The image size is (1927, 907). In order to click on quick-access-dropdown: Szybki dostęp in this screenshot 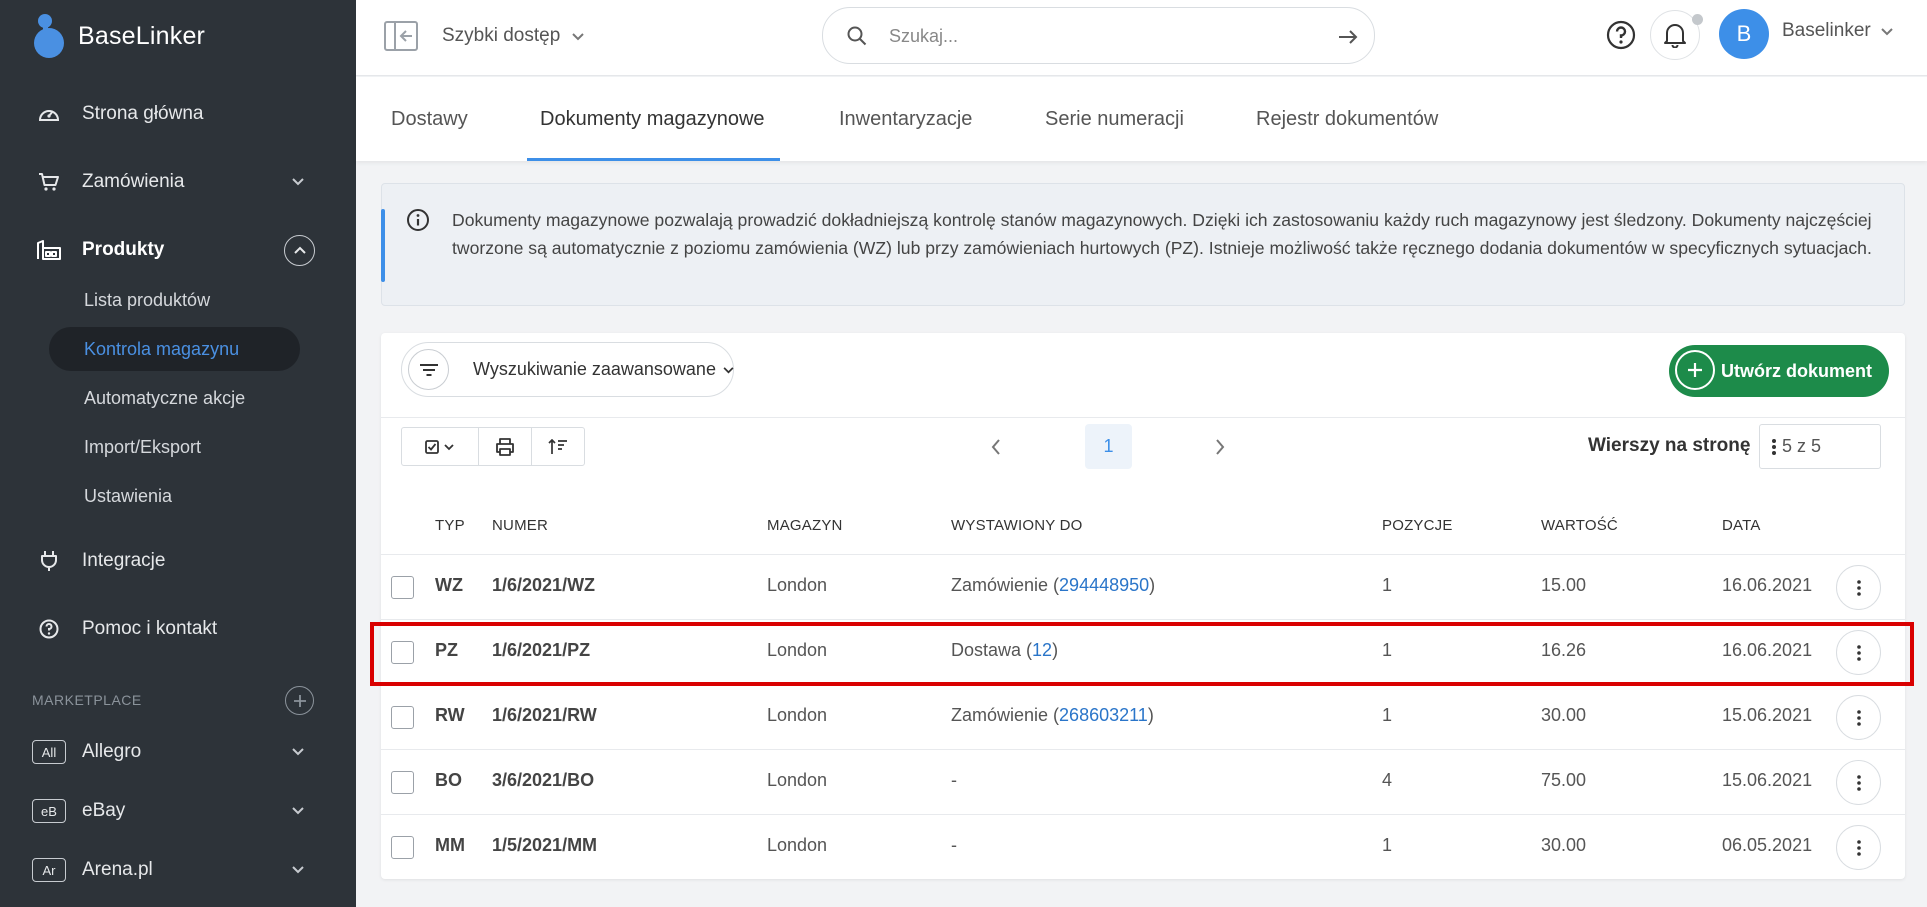, I will do `click(513, 36)`.